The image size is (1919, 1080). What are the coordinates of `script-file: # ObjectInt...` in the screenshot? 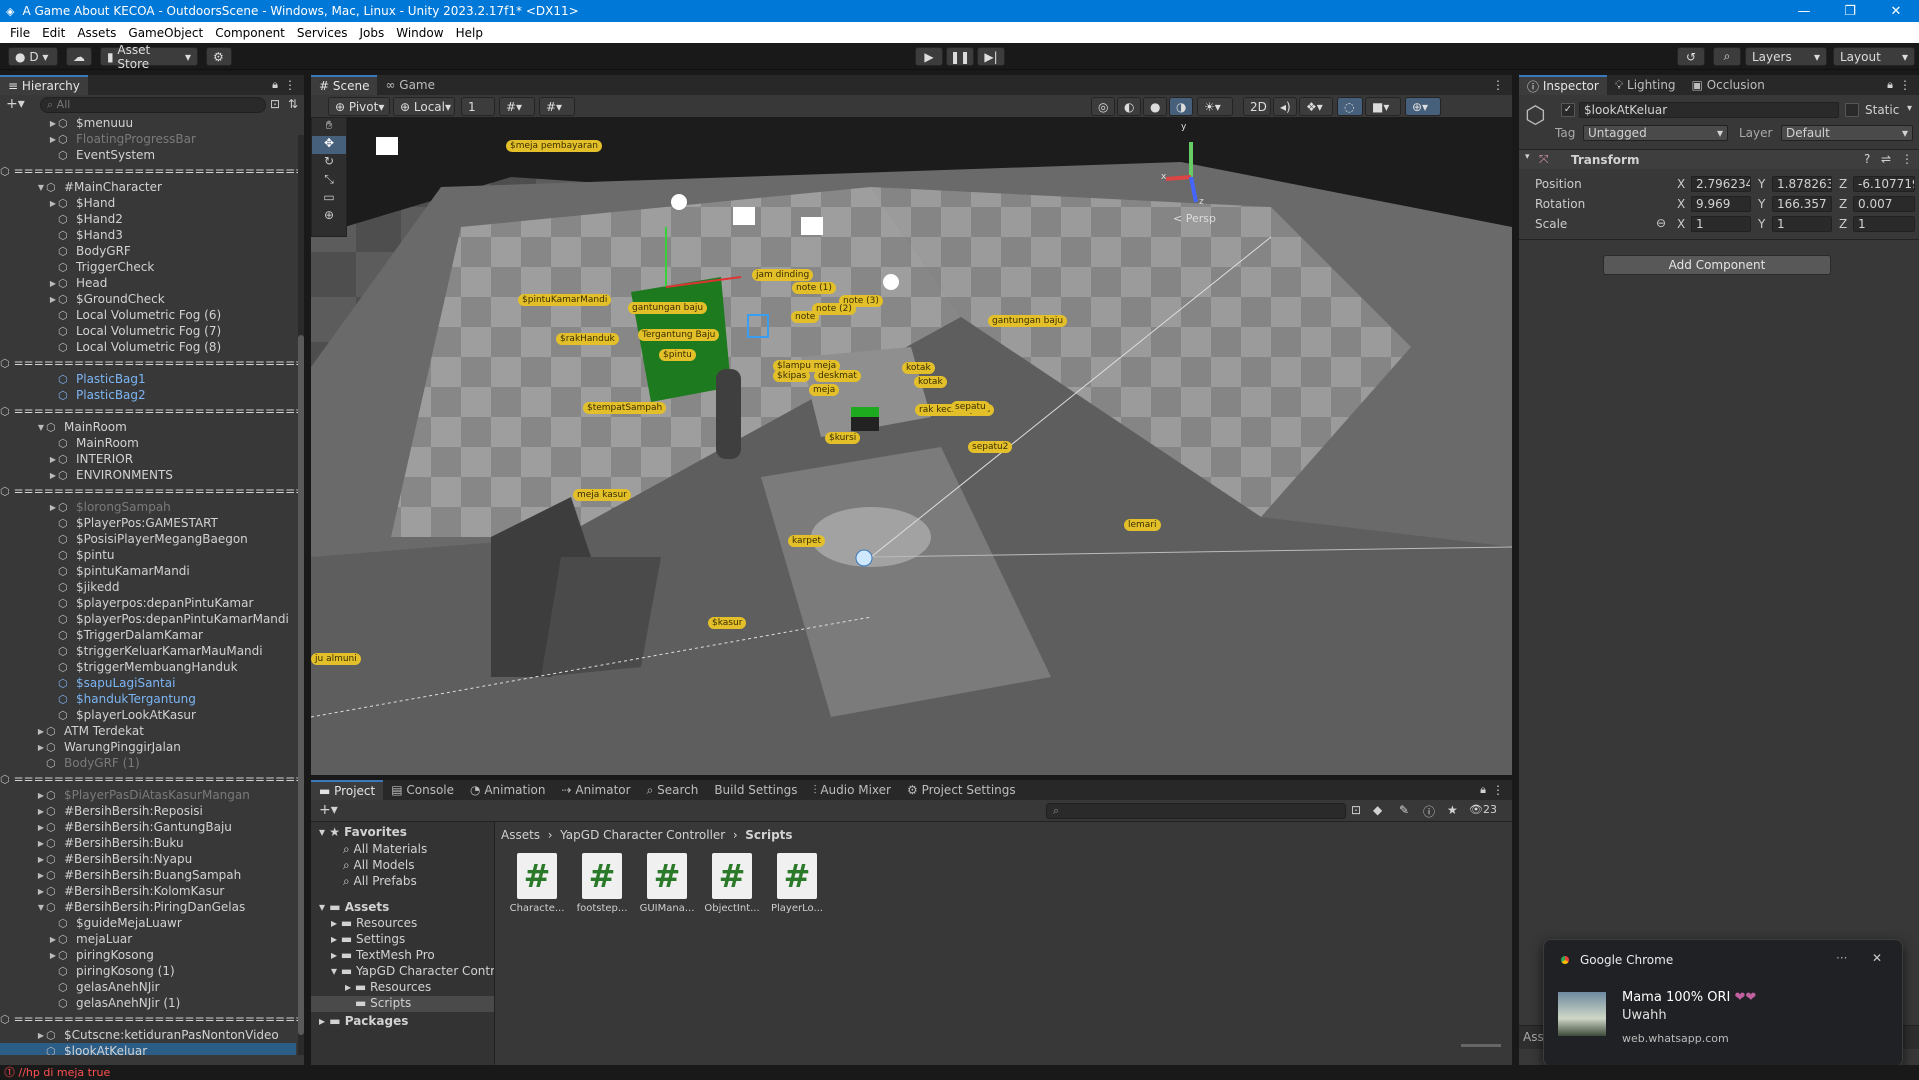 It's located at (732, 883).